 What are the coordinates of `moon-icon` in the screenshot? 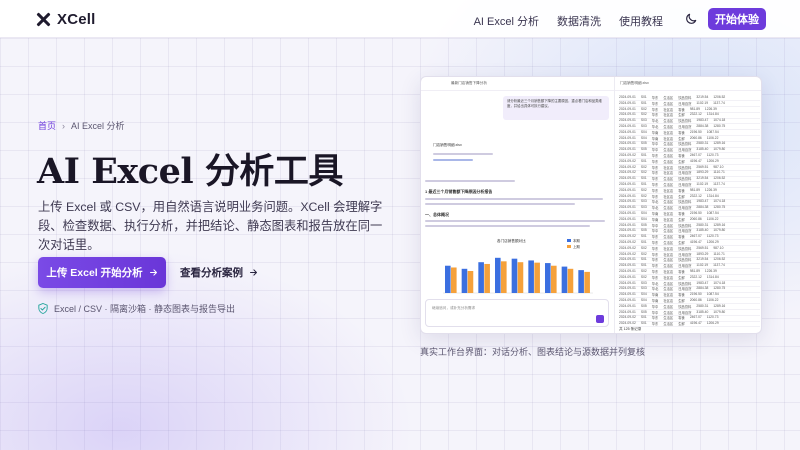 It's located at (691, 19).